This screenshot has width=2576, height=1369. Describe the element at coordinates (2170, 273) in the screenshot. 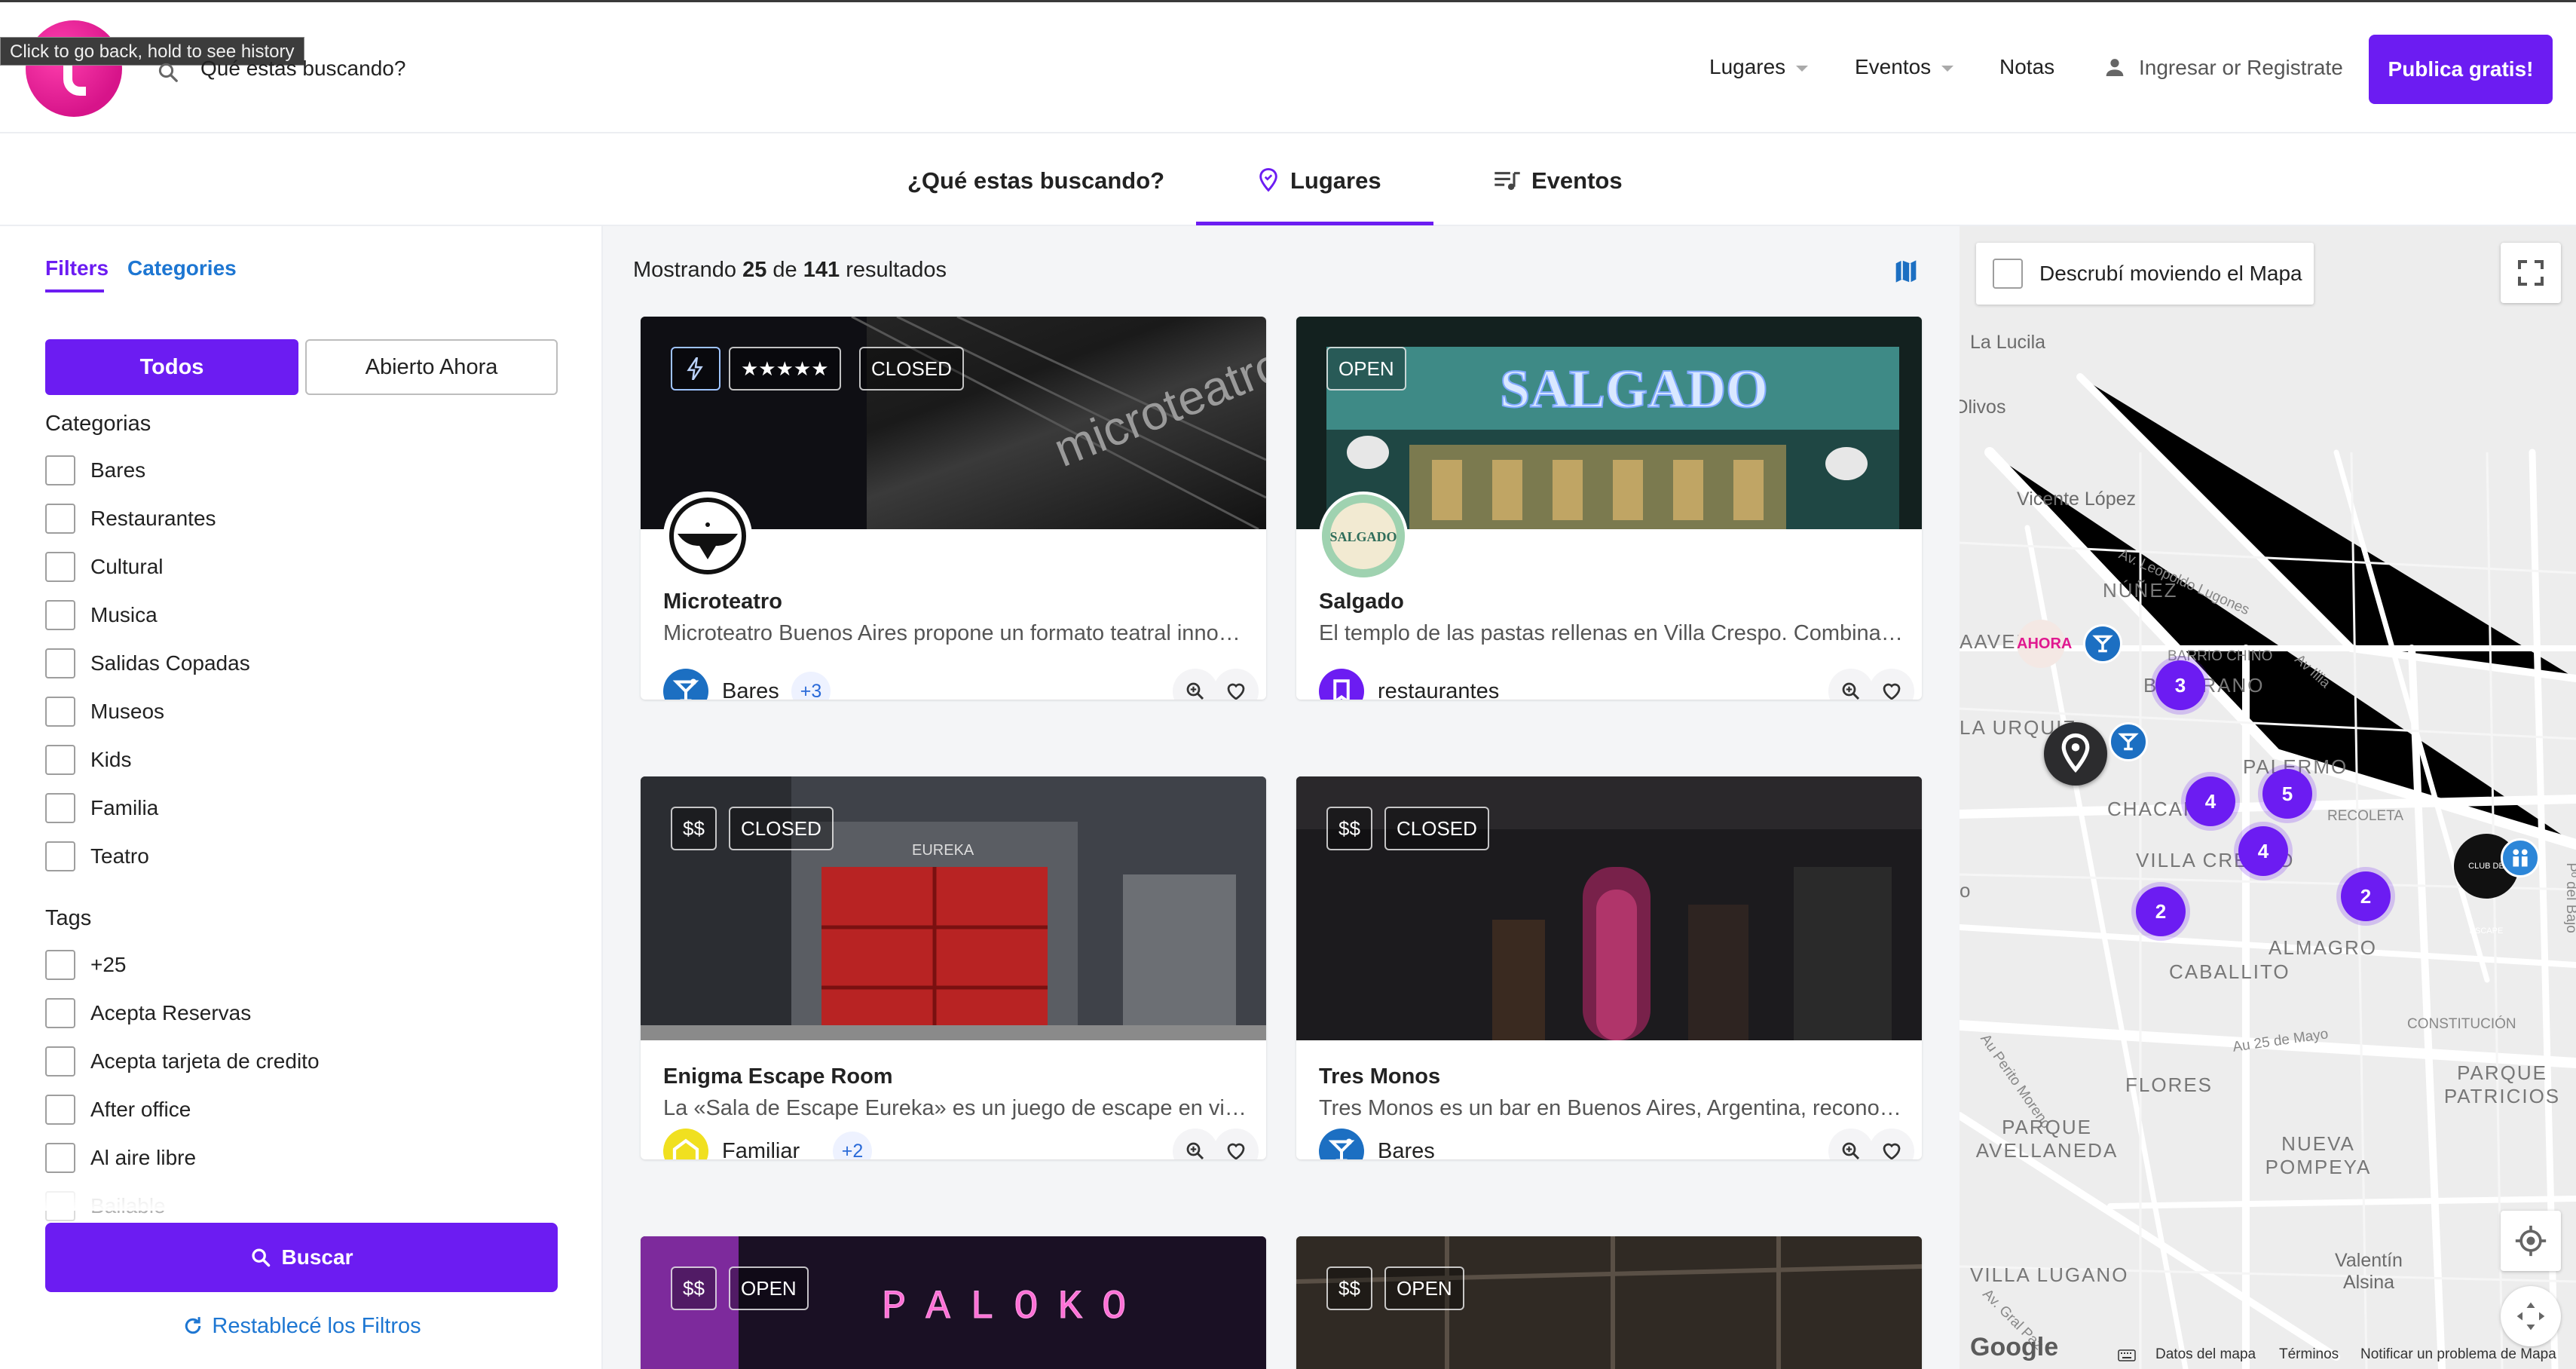

I see `discover-moving-map-label: Descrubí moviendo el Mapa` at that location.